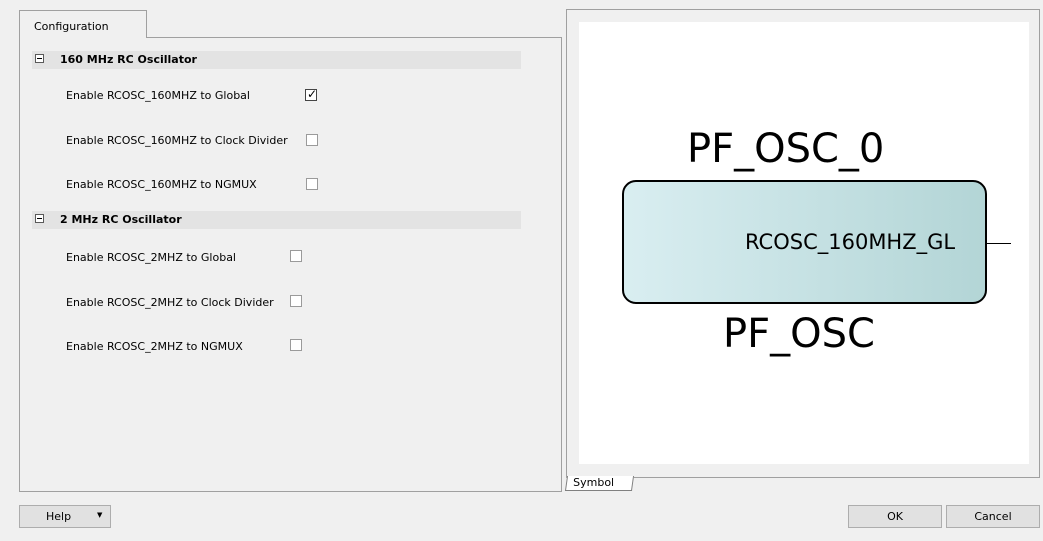 The width and height of the screenshot is (1043, 541). Describe the element at coordinates (786, 149) in the screenshot. I see `instance-name: PF_OSC_0` at that location.